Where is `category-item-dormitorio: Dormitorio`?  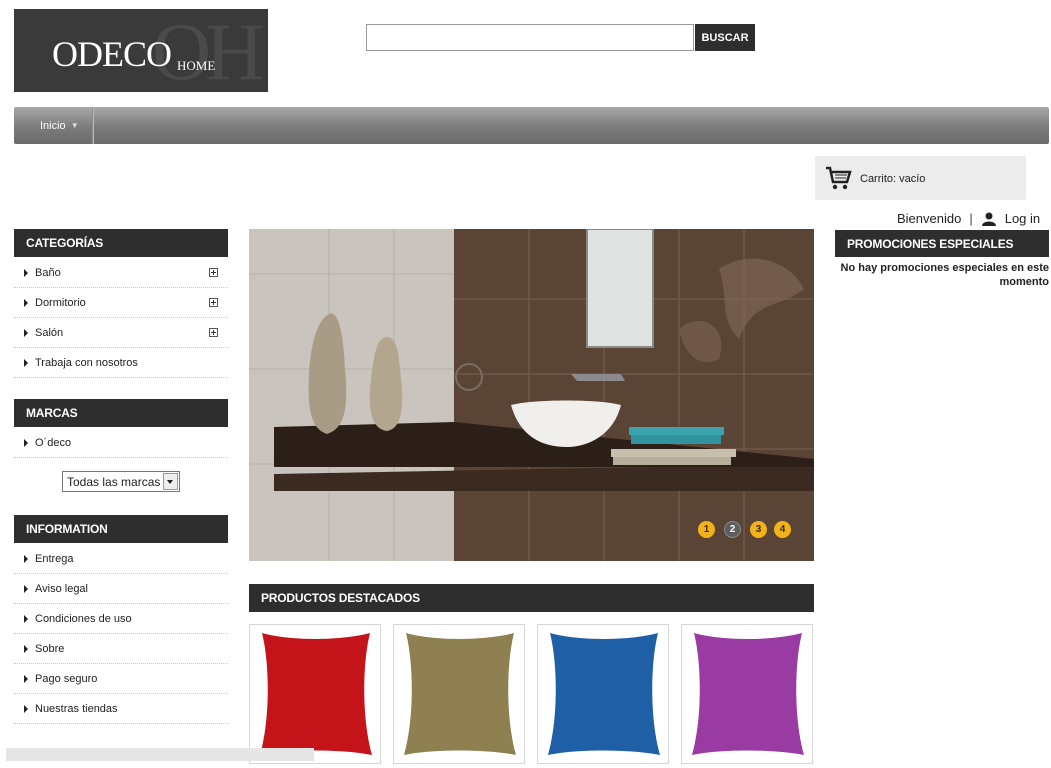
category-item-dormitorio: Dormitorio is located at coordinates (121, 303).